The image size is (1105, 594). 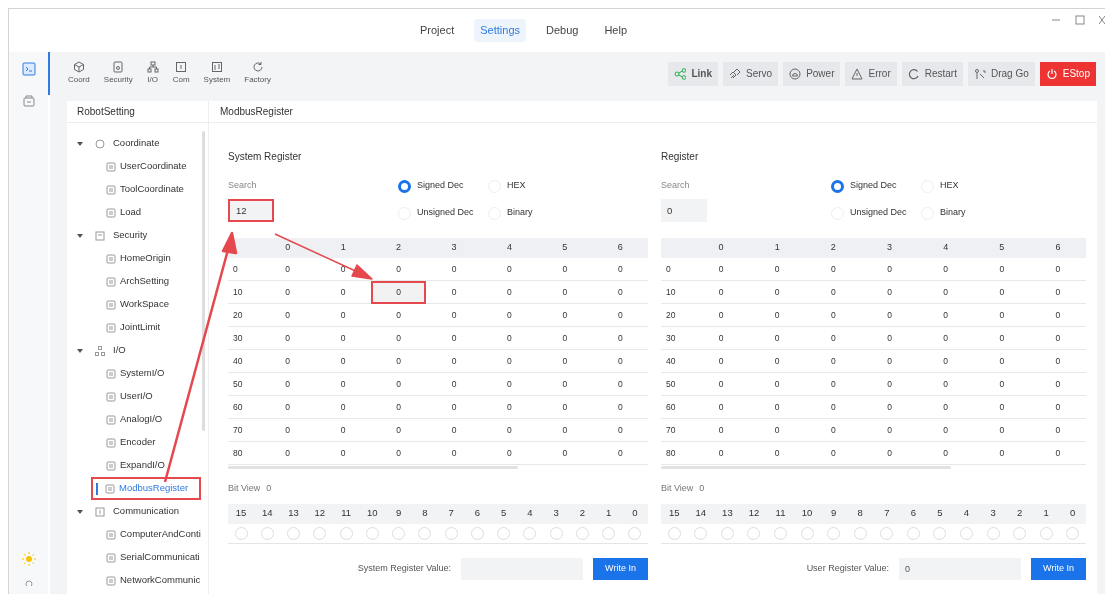 What do you see at coordinates (1102, 20) in the screenshot?
I see `close-icon` at bounding box center [1102, 20].